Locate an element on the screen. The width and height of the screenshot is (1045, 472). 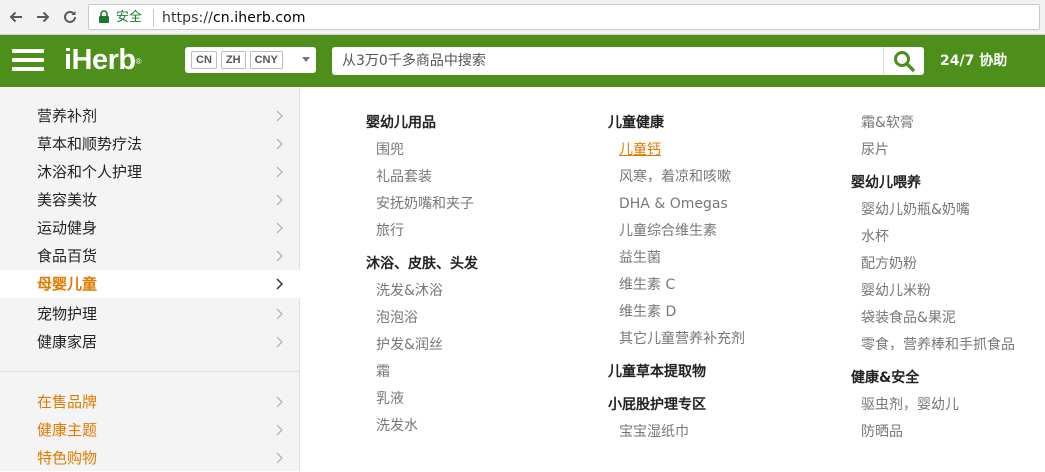
sidebar-item-label: 健康主题 is located at coordinates (67, 430).